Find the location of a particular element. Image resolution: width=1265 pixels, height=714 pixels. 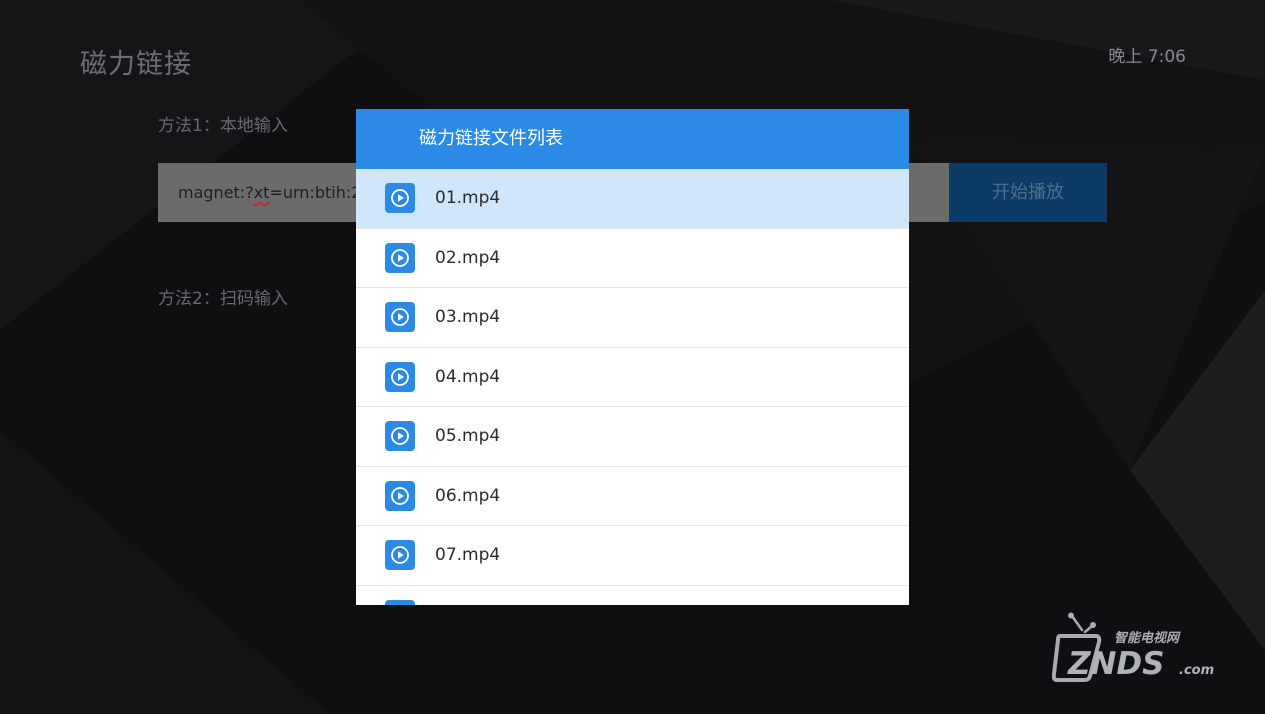

watermark-top-text: 智能电视网 is located at coordinates (1147, 638).